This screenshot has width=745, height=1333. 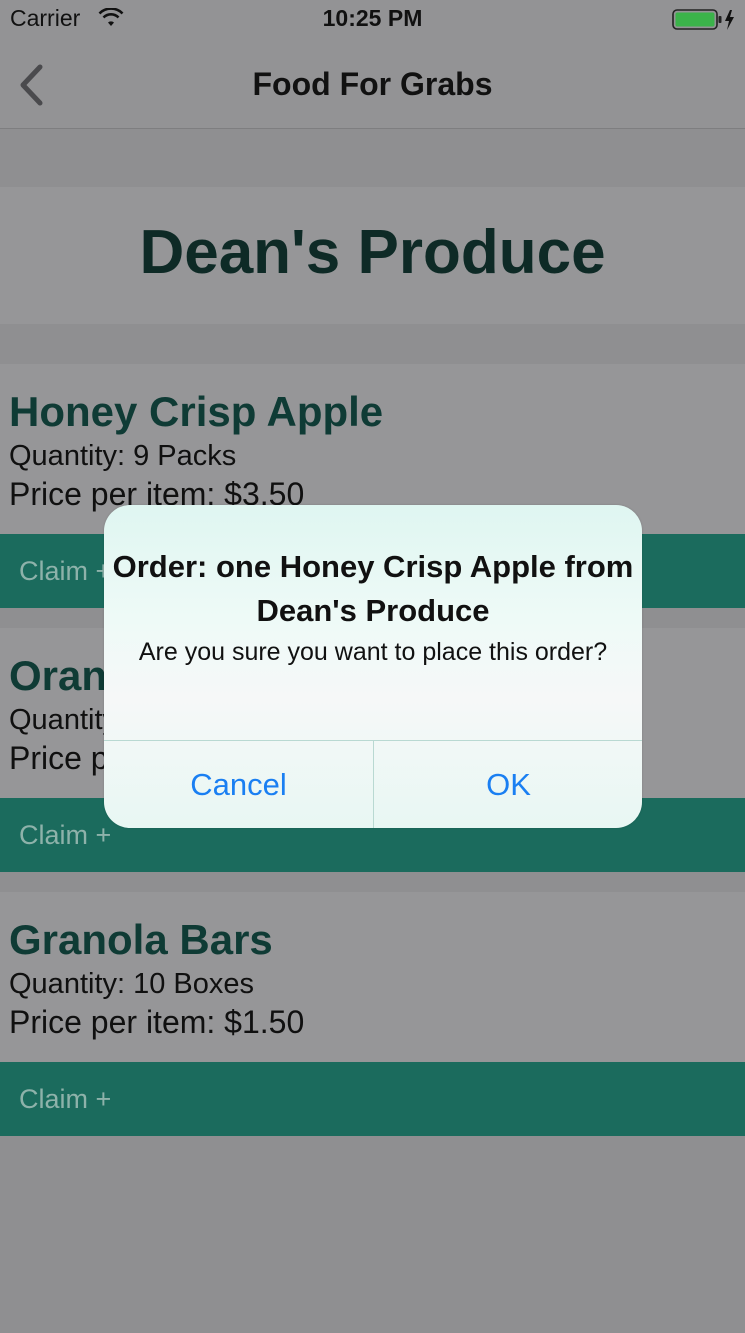 What do you see at coordinates (238, 784) in the screenshot?
I see `cancel-button: Cancel` at bounding box center [238, 784].